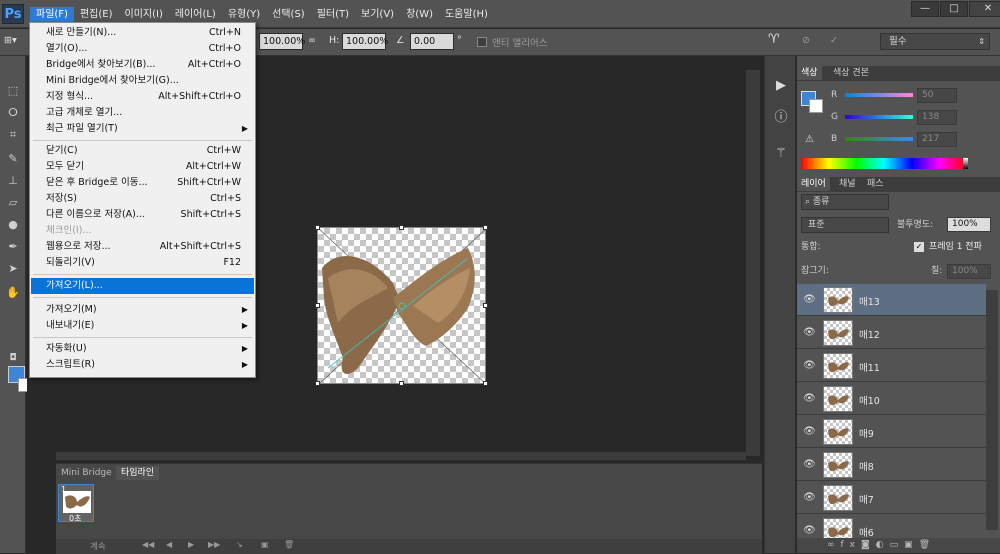 The image size is (1000, 554). I want to click on maximize-button: □, so click(954, 9).